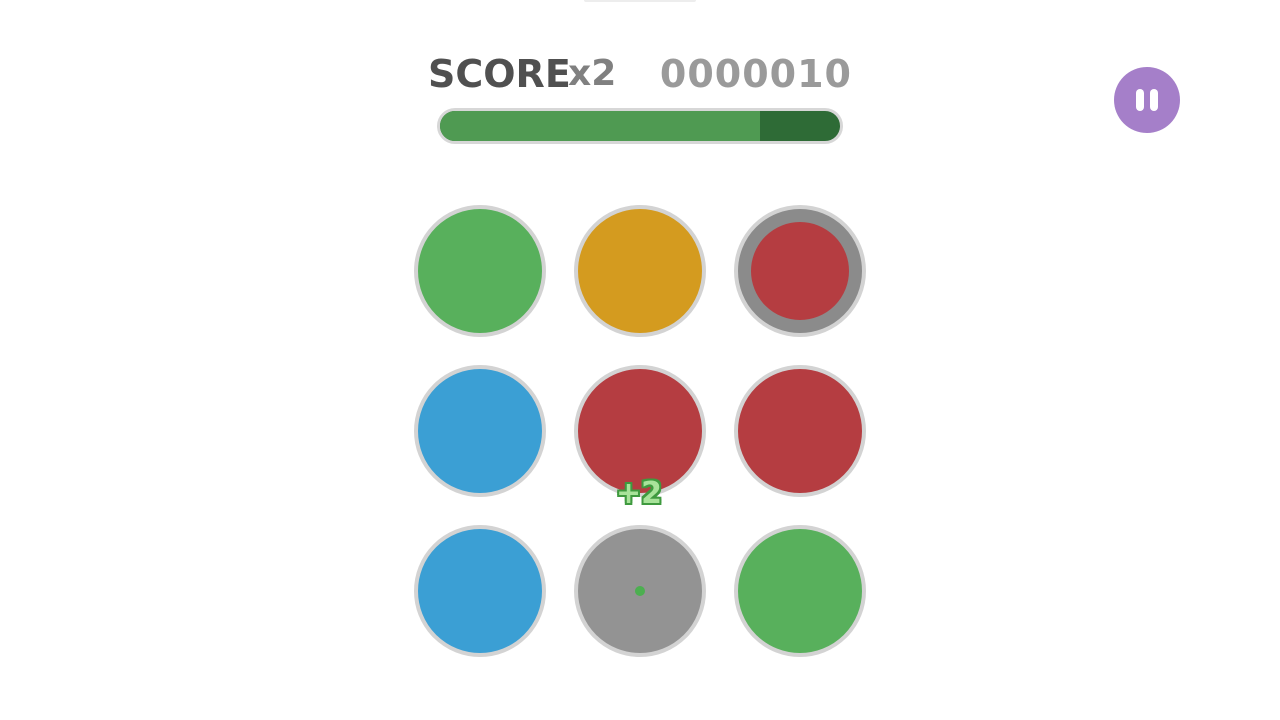 Image resolution: width=1280 pixels, height=720 pixels. Describe the element at coordinates (592, 73) in the screenshot. I see `score-multiplier: x2` at that location.